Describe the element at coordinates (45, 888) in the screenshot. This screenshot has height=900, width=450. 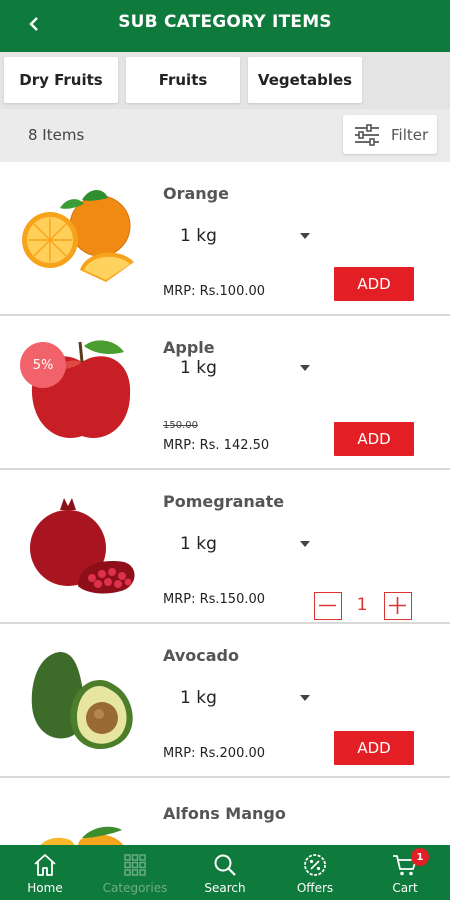
I see `nav-label: Home` at that location.